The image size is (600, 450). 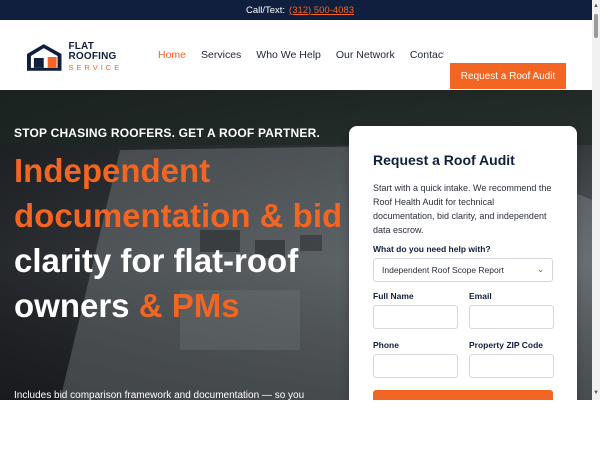 I want to click on building-logo-icon, so click(x=44, y=57).